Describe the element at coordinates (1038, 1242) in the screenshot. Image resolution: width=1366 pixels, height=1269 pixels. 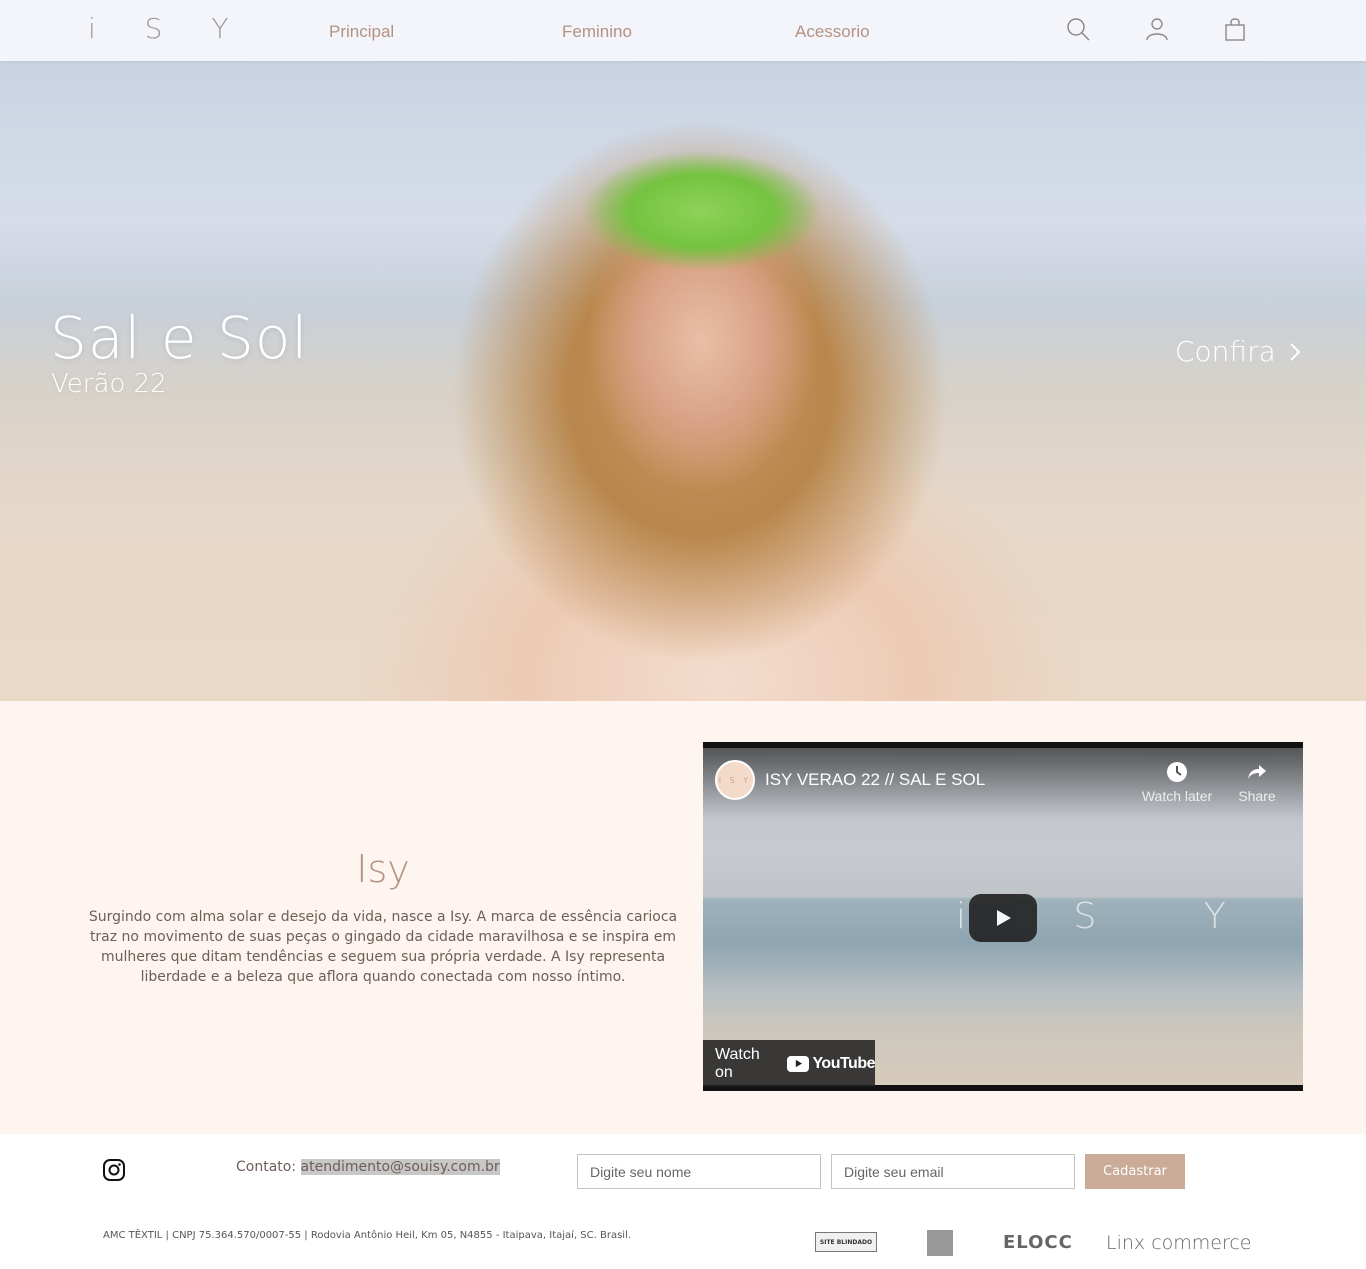
I see `elocc-logo: ELOCC` at that location.